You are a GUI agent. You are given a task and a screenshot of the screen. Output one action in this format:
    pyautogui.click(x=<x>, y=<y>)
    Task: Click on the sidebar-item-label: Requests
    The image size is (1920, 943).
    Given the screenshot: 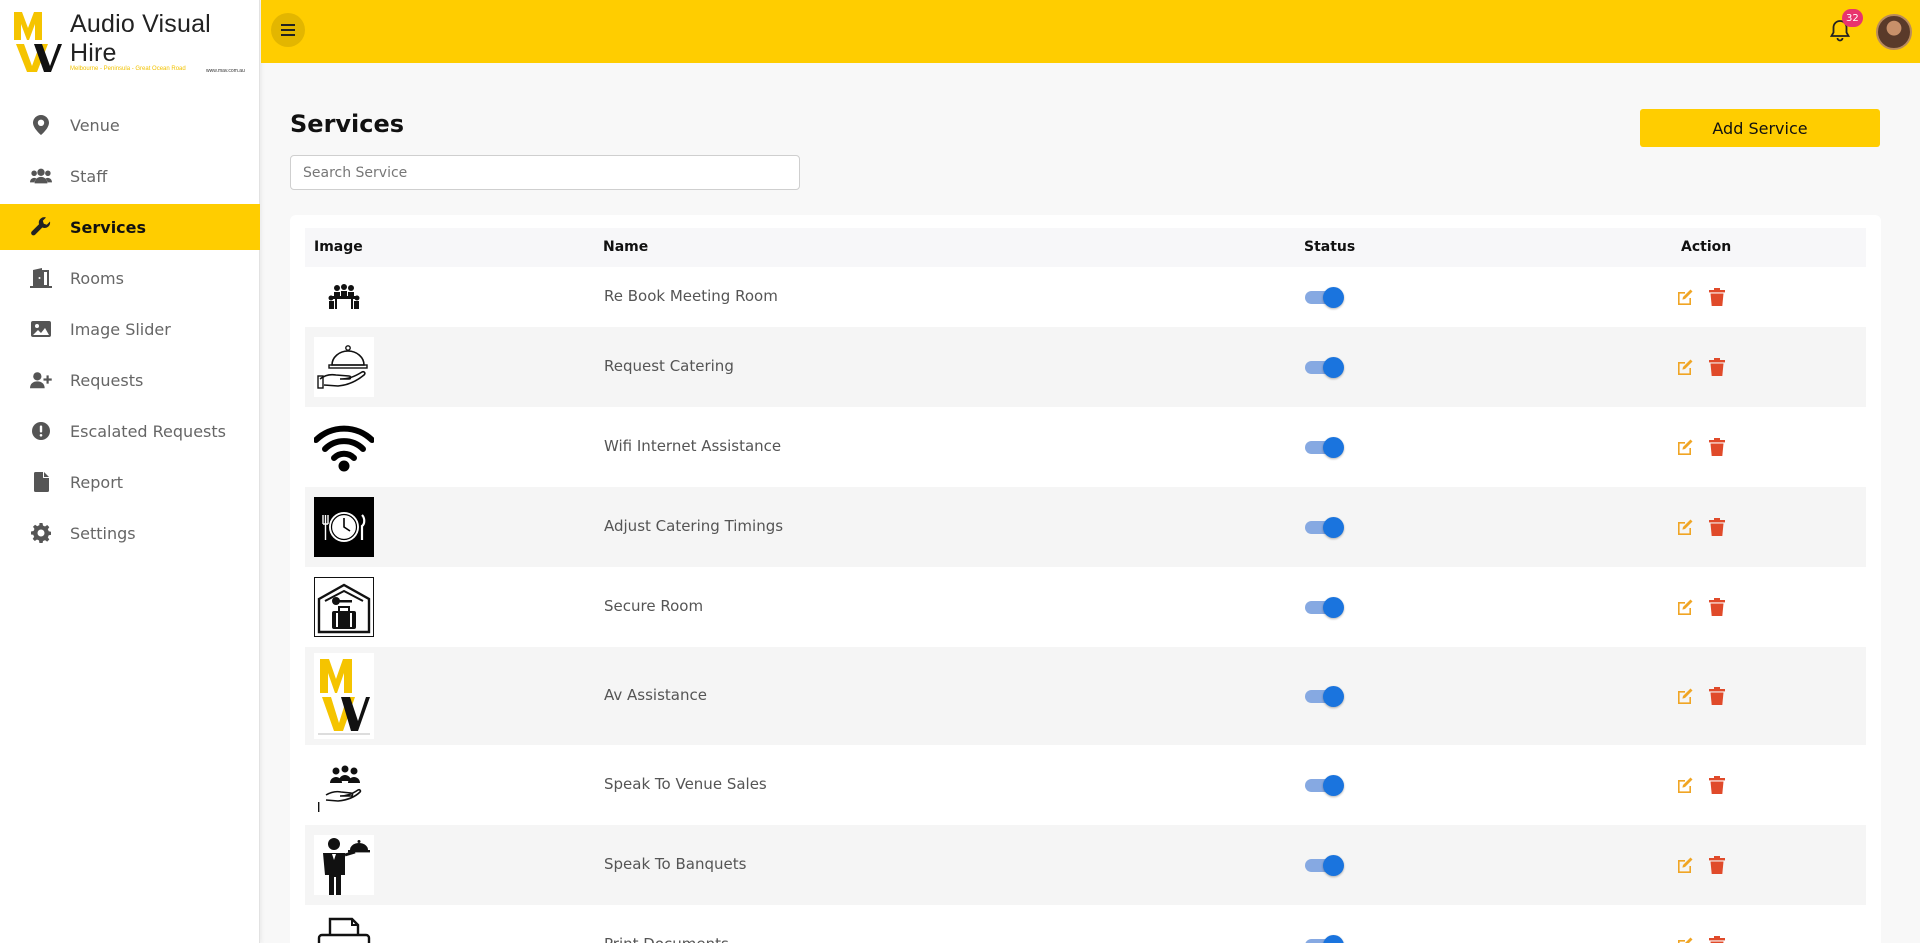 What is the action you would take?
    pyautogui.click(x=107, y=380)
    